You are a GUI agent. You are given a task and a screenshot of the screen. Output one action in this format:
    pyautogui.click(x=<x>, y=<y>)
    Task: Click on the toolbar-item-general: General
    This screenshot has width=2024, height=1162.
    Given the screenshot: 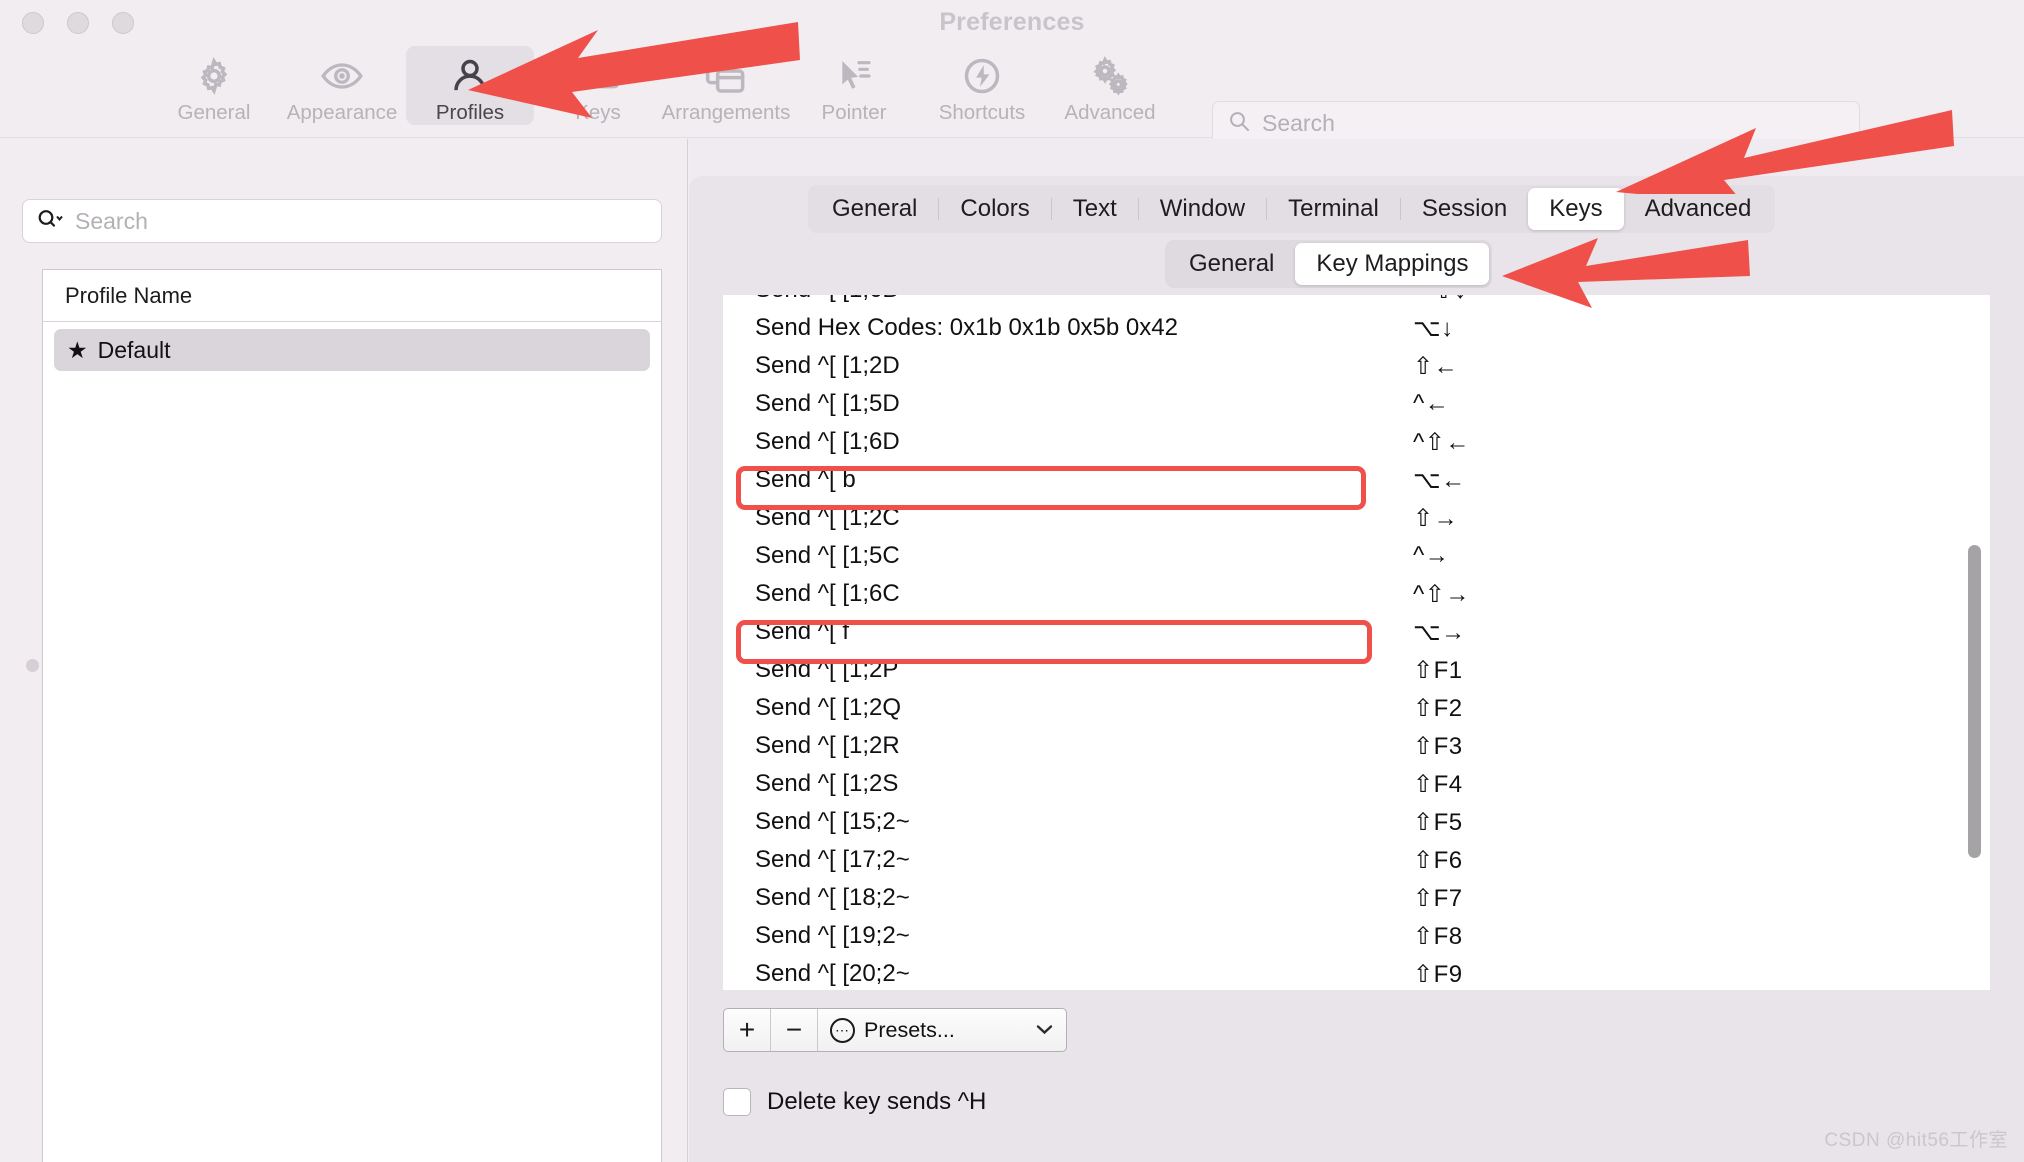 What is the action you would take?
    pyautogui.click(x=214, y=85)
    